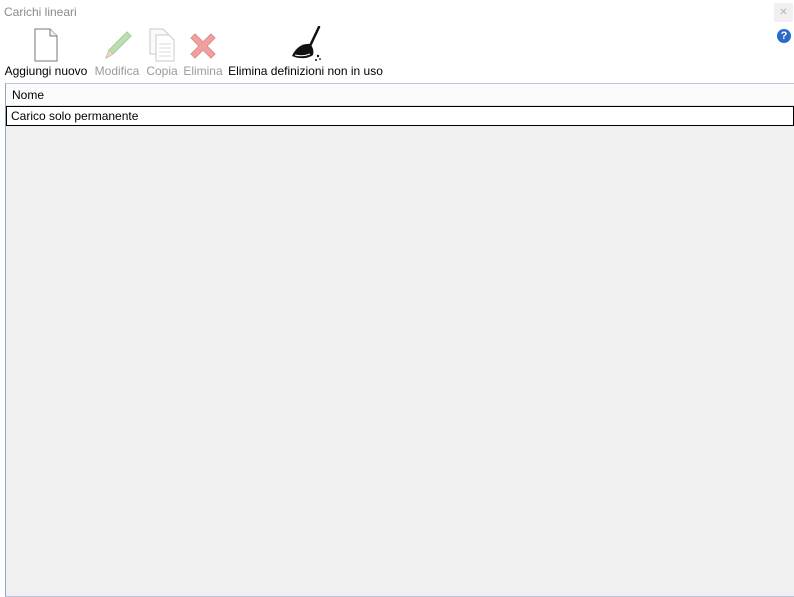 Image resolution: width=794 pixels, height=597 pixels. What do you see at coordinates (40, 12) in the screenshot?
I see `window-title: Carichi lineari` at bounding box center [40, 12].